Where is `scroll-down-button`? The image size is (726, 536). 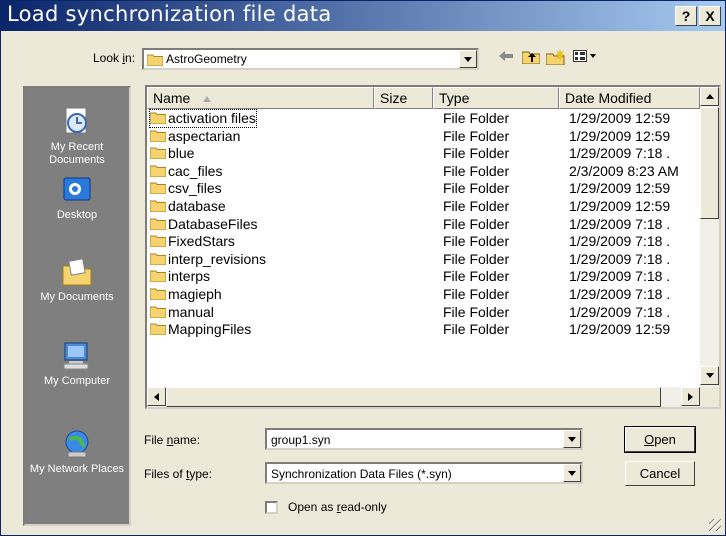
scroll-down-button is located at coordinates (709, 375).